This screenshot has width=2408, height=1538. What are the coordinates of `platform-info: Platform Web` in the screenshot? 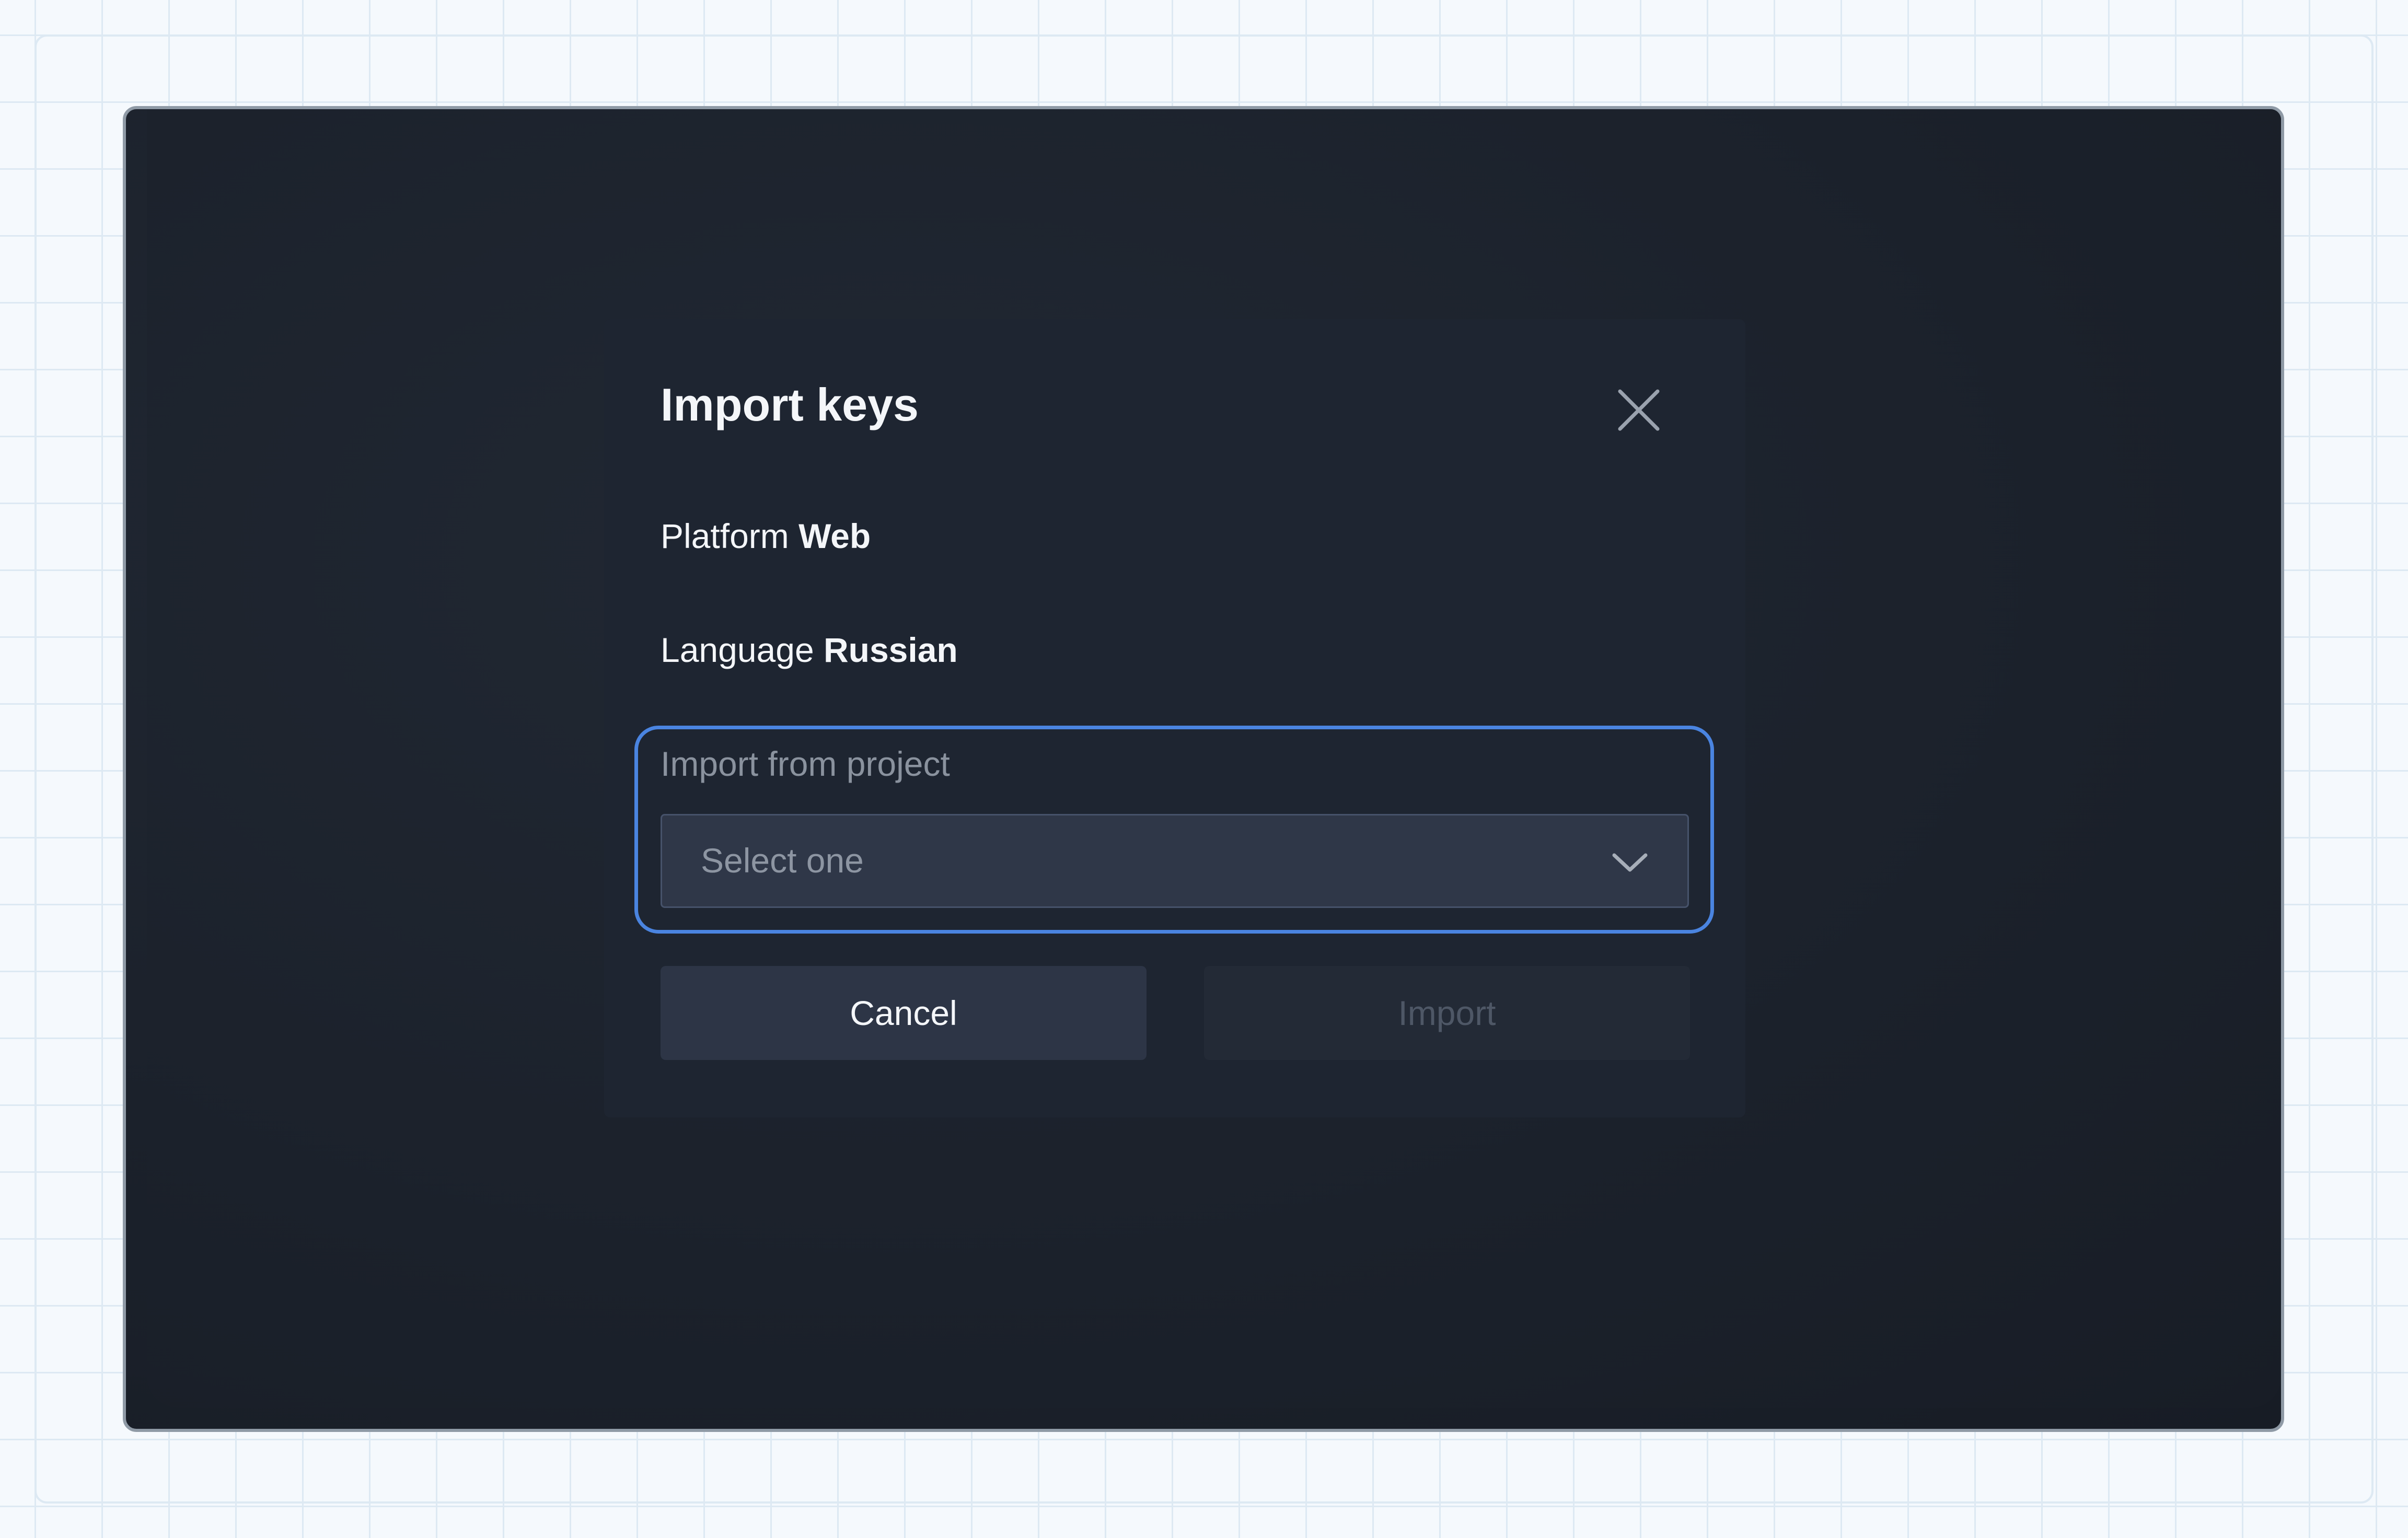 It's located at (766, 536).